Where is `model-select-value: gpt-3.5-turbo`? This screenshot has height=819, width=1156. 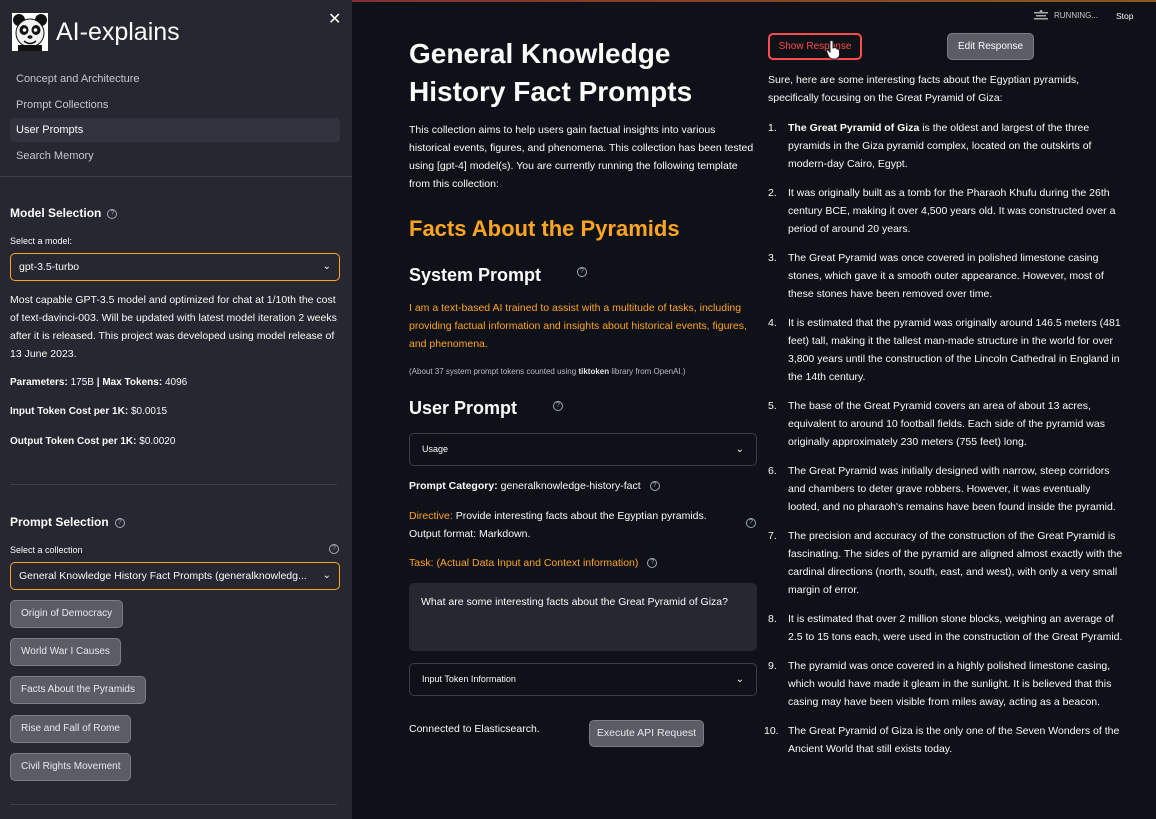 model-select-value: gpt-3.5-turbo is located at coordinates (49, 267).